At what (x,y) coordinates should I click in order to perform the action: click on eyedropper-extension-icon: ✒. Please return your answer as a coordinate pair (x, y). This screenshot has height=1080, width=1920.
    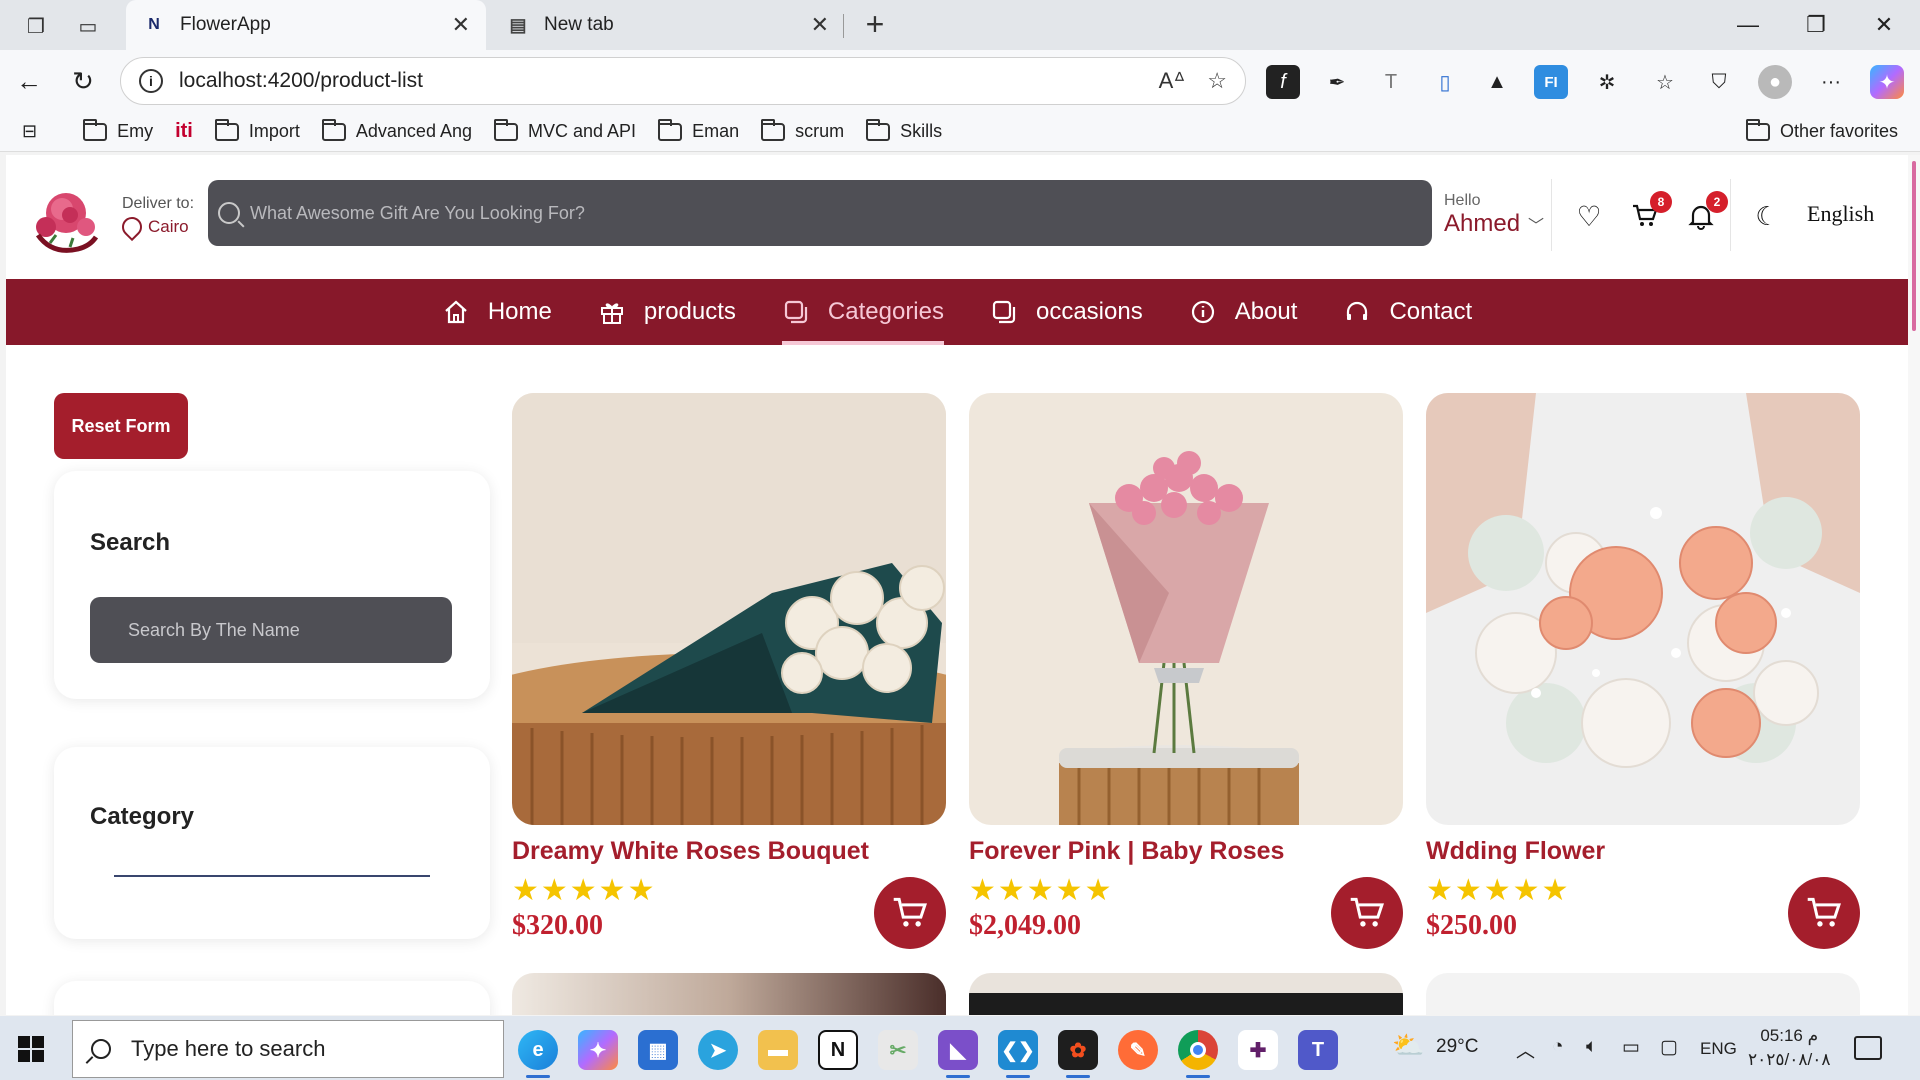
    Looking at the image, I should click on (1337, 82).